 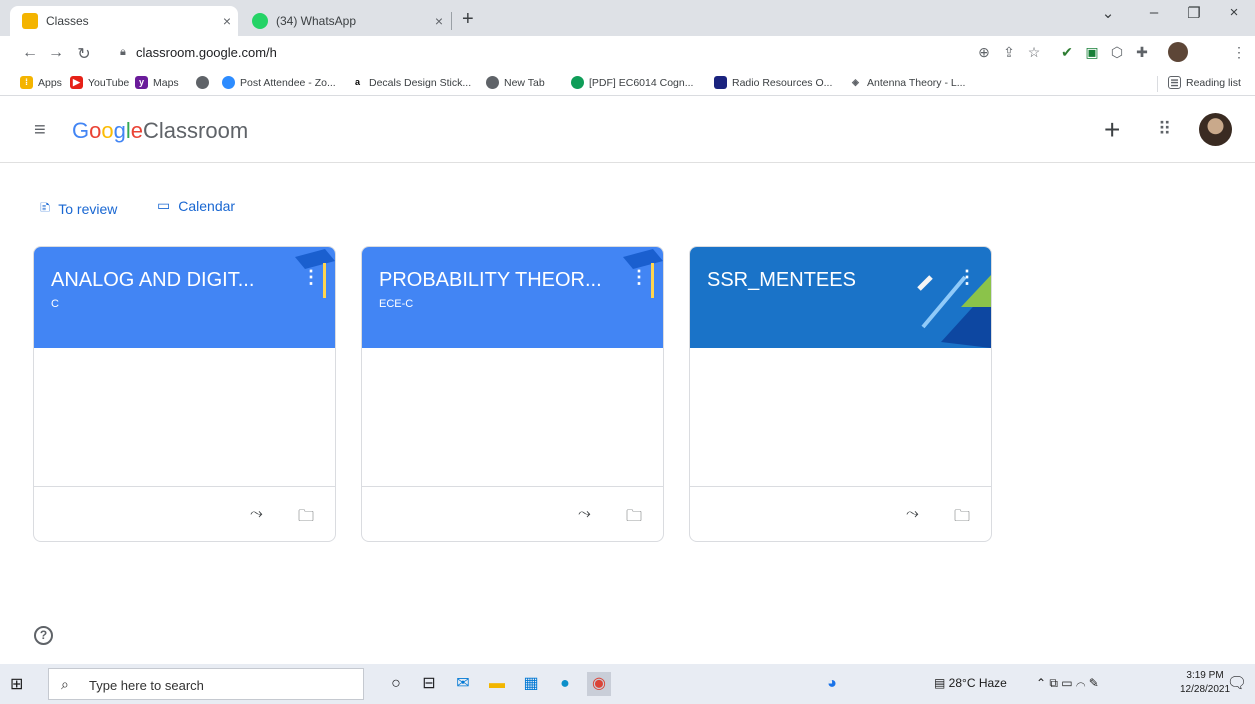 I want to click on extension-pocket-icon: ⬡, so click(x=1117, y=52).